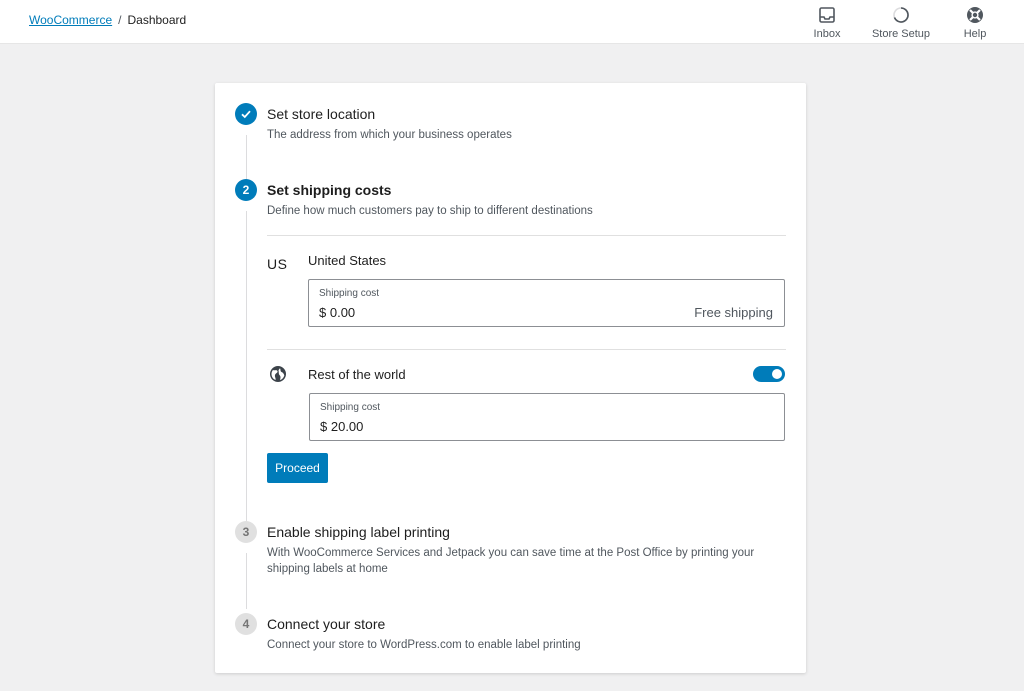 Image resolution: width=1024 pixels, height=691 pixels. Describe the element at coordinates (321, 114) in the screenshot. I see `step-title: Set store location` at that location.